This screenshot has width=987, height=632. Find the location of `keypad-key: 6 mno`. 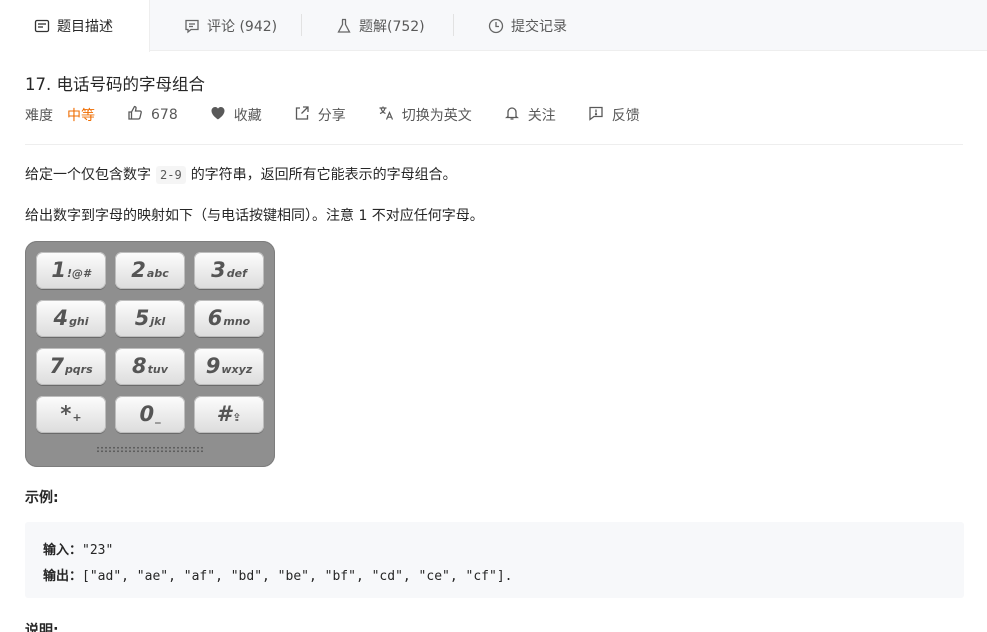

keypad-key: 6 mno is located at coordinates (229, 318).